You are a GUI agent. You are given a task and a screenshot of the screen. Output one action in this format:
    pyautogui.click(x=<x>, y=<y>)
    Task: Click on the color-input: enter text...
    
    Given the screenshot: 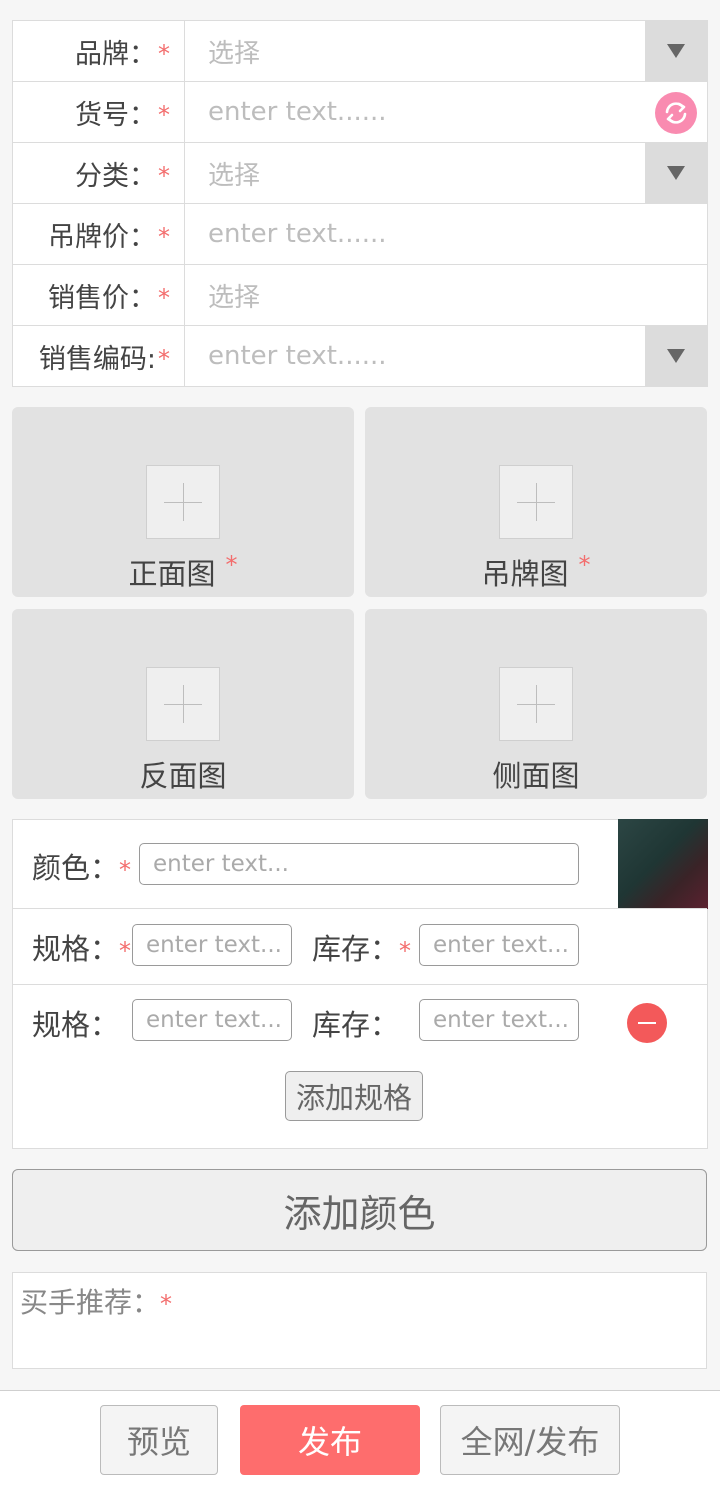 What is the action you would take?
    pyautogui.click(x=359, y=864)
    